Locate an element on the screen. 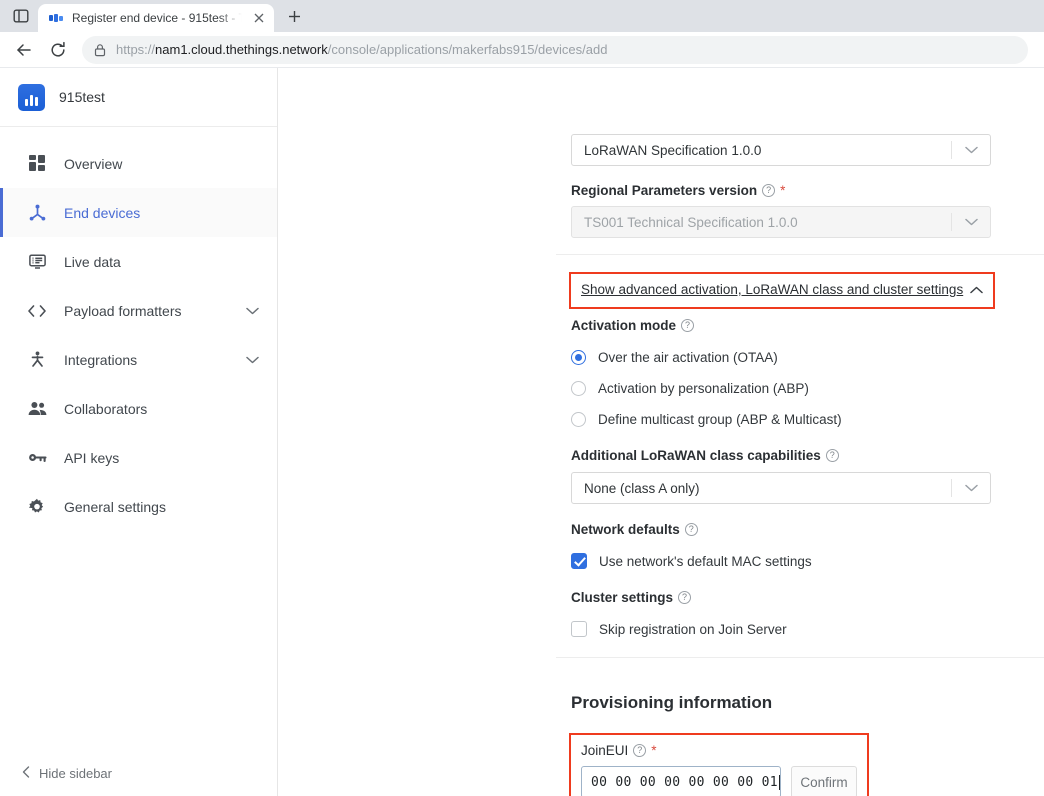 The image size is (1044, 796). hide-sidebar-label: Hide sidebar is located at coordinates (75, 773).